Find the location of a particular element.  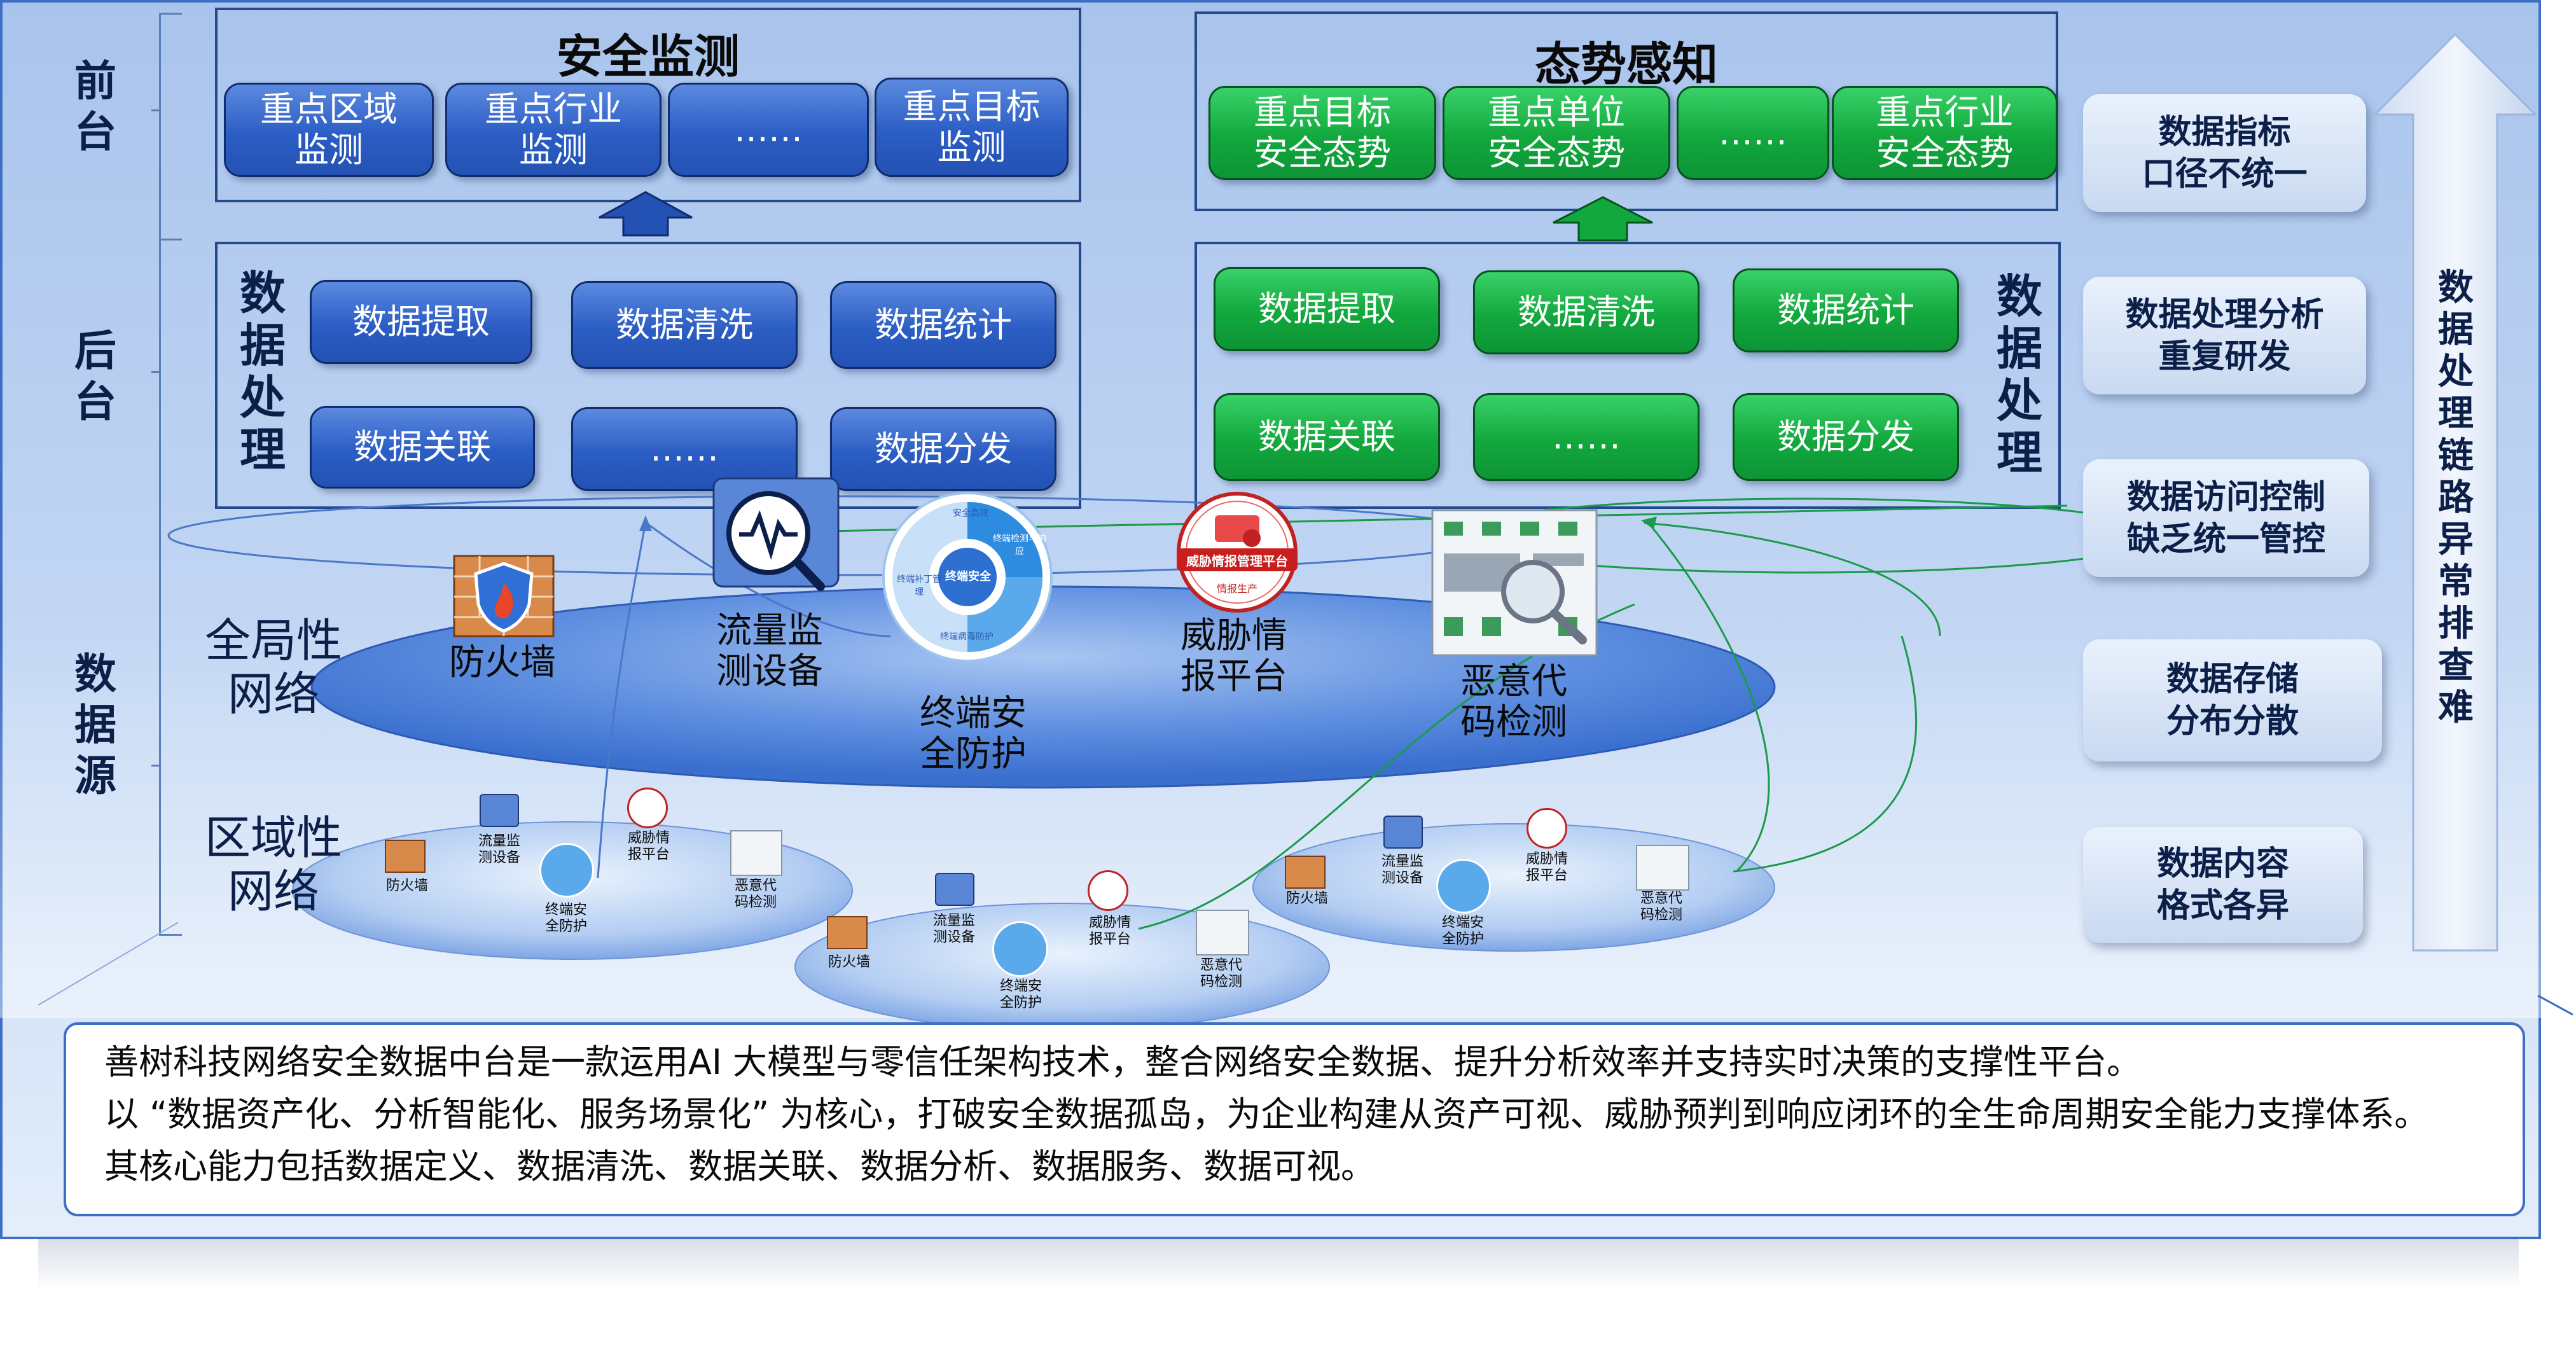

arrow-label: 数据处理链路异常排查难 is located at coordinates (2456, 497).